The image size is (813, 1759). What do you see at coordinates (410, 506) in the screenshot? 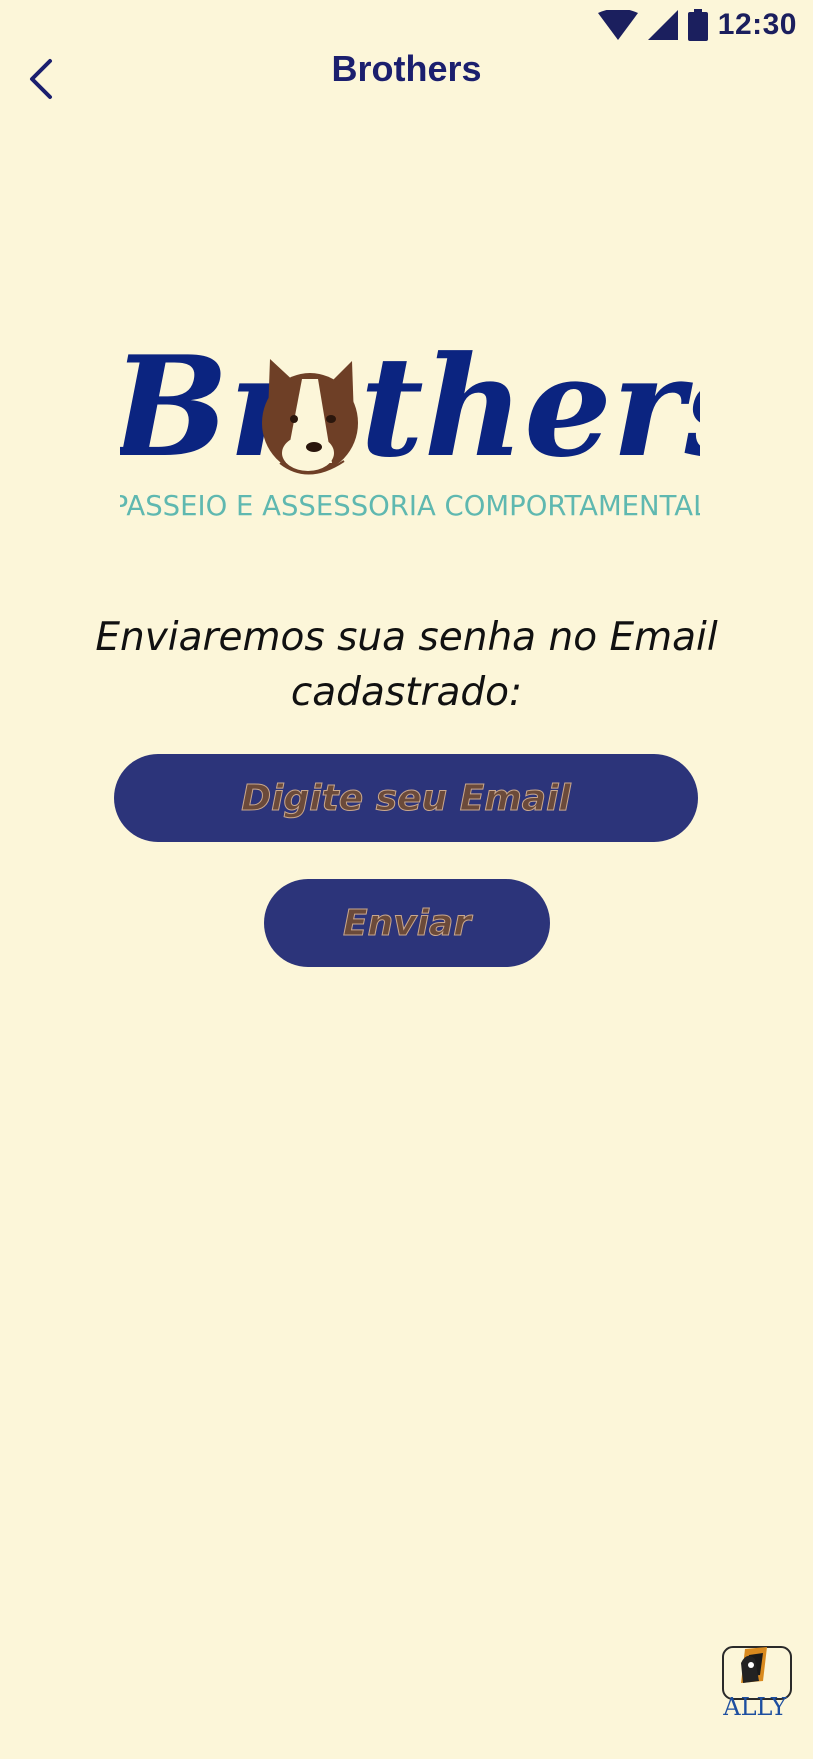
I see `logo-tagline: PASSEIO E ASSESSORIA COMPORTAMENTAL` at bounding box center [410, 506].